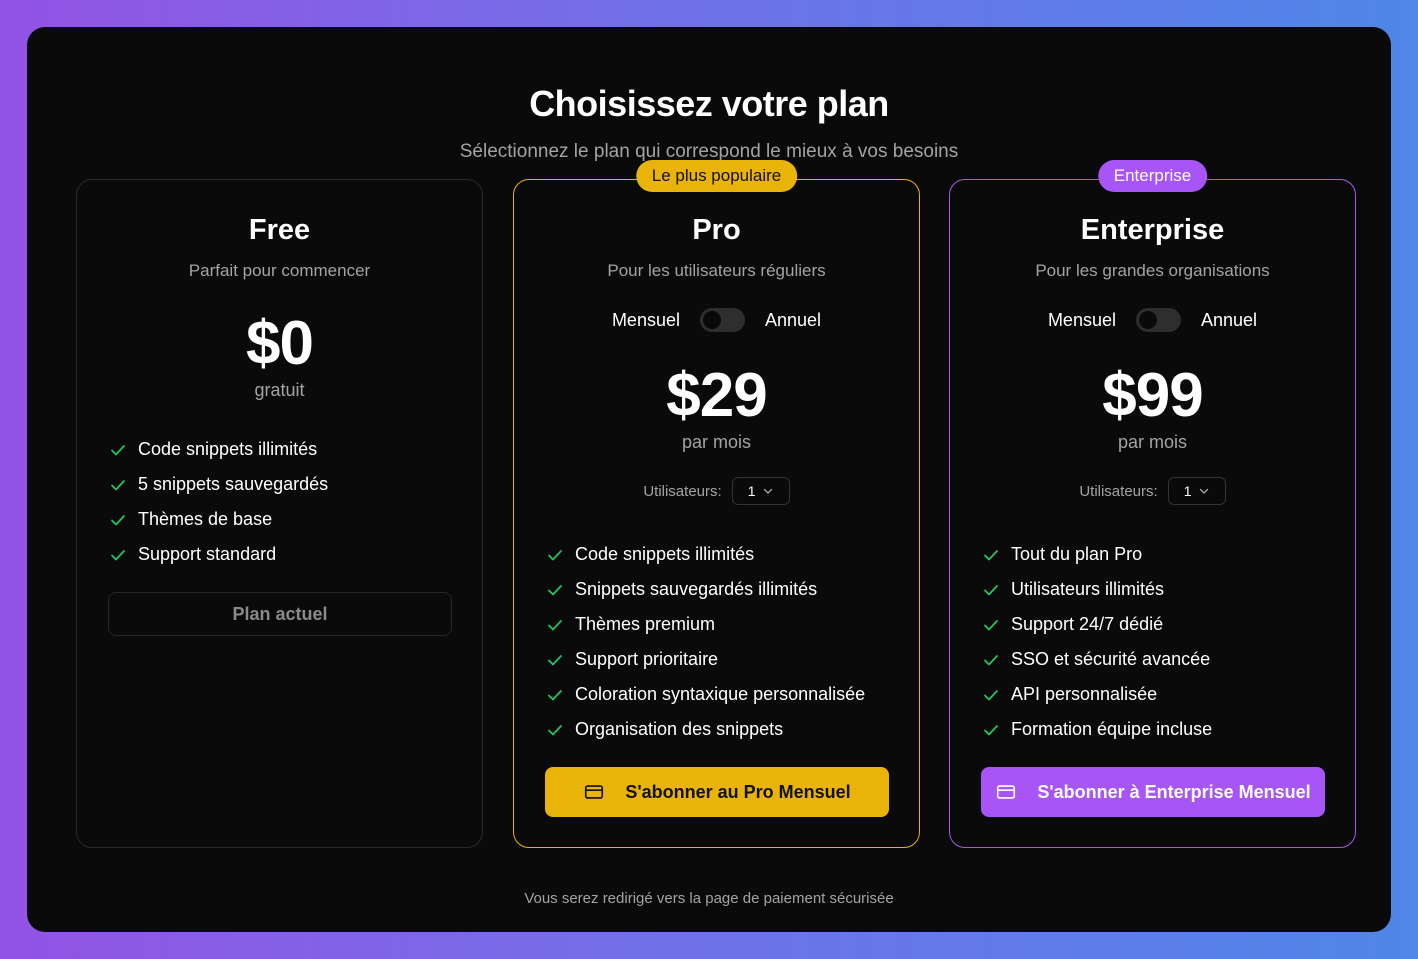  What do you see at coordinates (1084, 694) in the screenshot?
I see `feature-label: API personnalisée` at bounding box center [1084, 694].